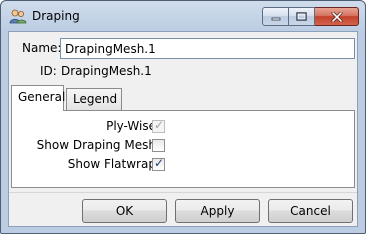  I want to click on id-value: DrapingMesh.1, so click(106, 71).